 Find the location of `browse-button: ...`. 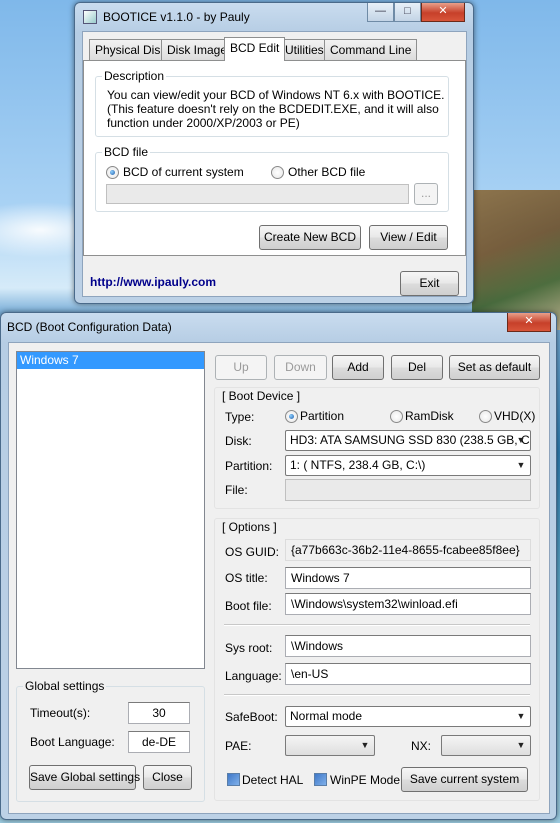

browse-button: ... is located at coordinates (426, 194).